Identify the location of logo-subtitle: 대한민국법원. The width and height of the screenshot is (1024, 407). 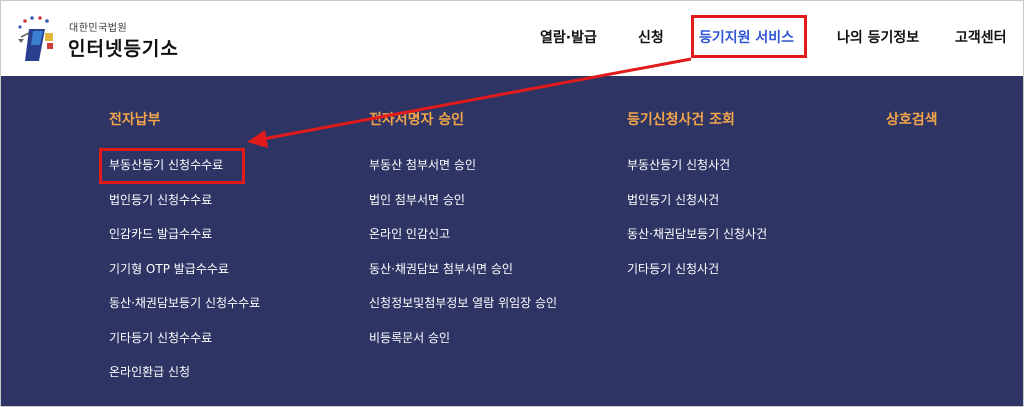
(98, 28).